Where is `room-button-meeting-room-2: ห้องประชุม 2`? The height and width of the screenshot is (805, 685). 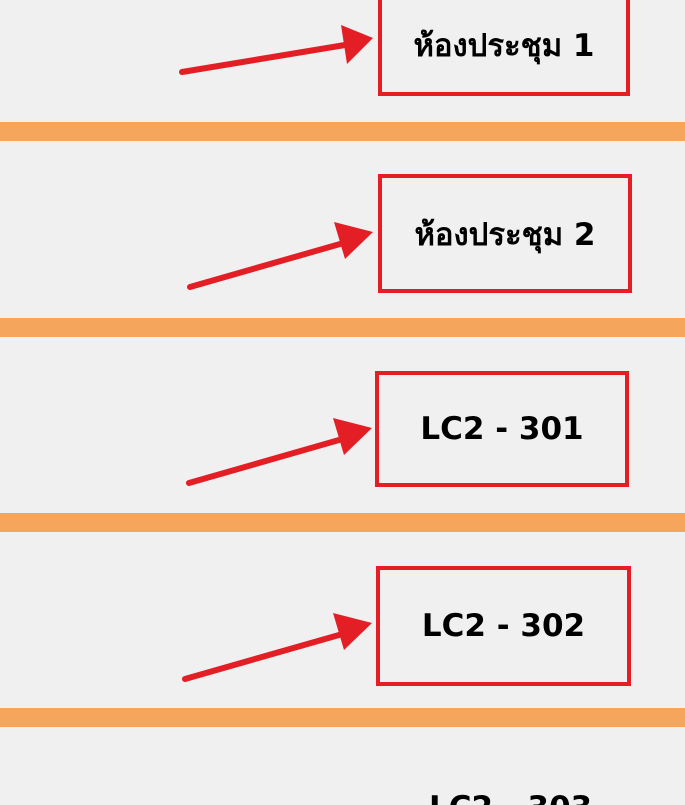 room-button-meeting-room-2: ห้องประชุม 2 is located at coordinates (505, 233).